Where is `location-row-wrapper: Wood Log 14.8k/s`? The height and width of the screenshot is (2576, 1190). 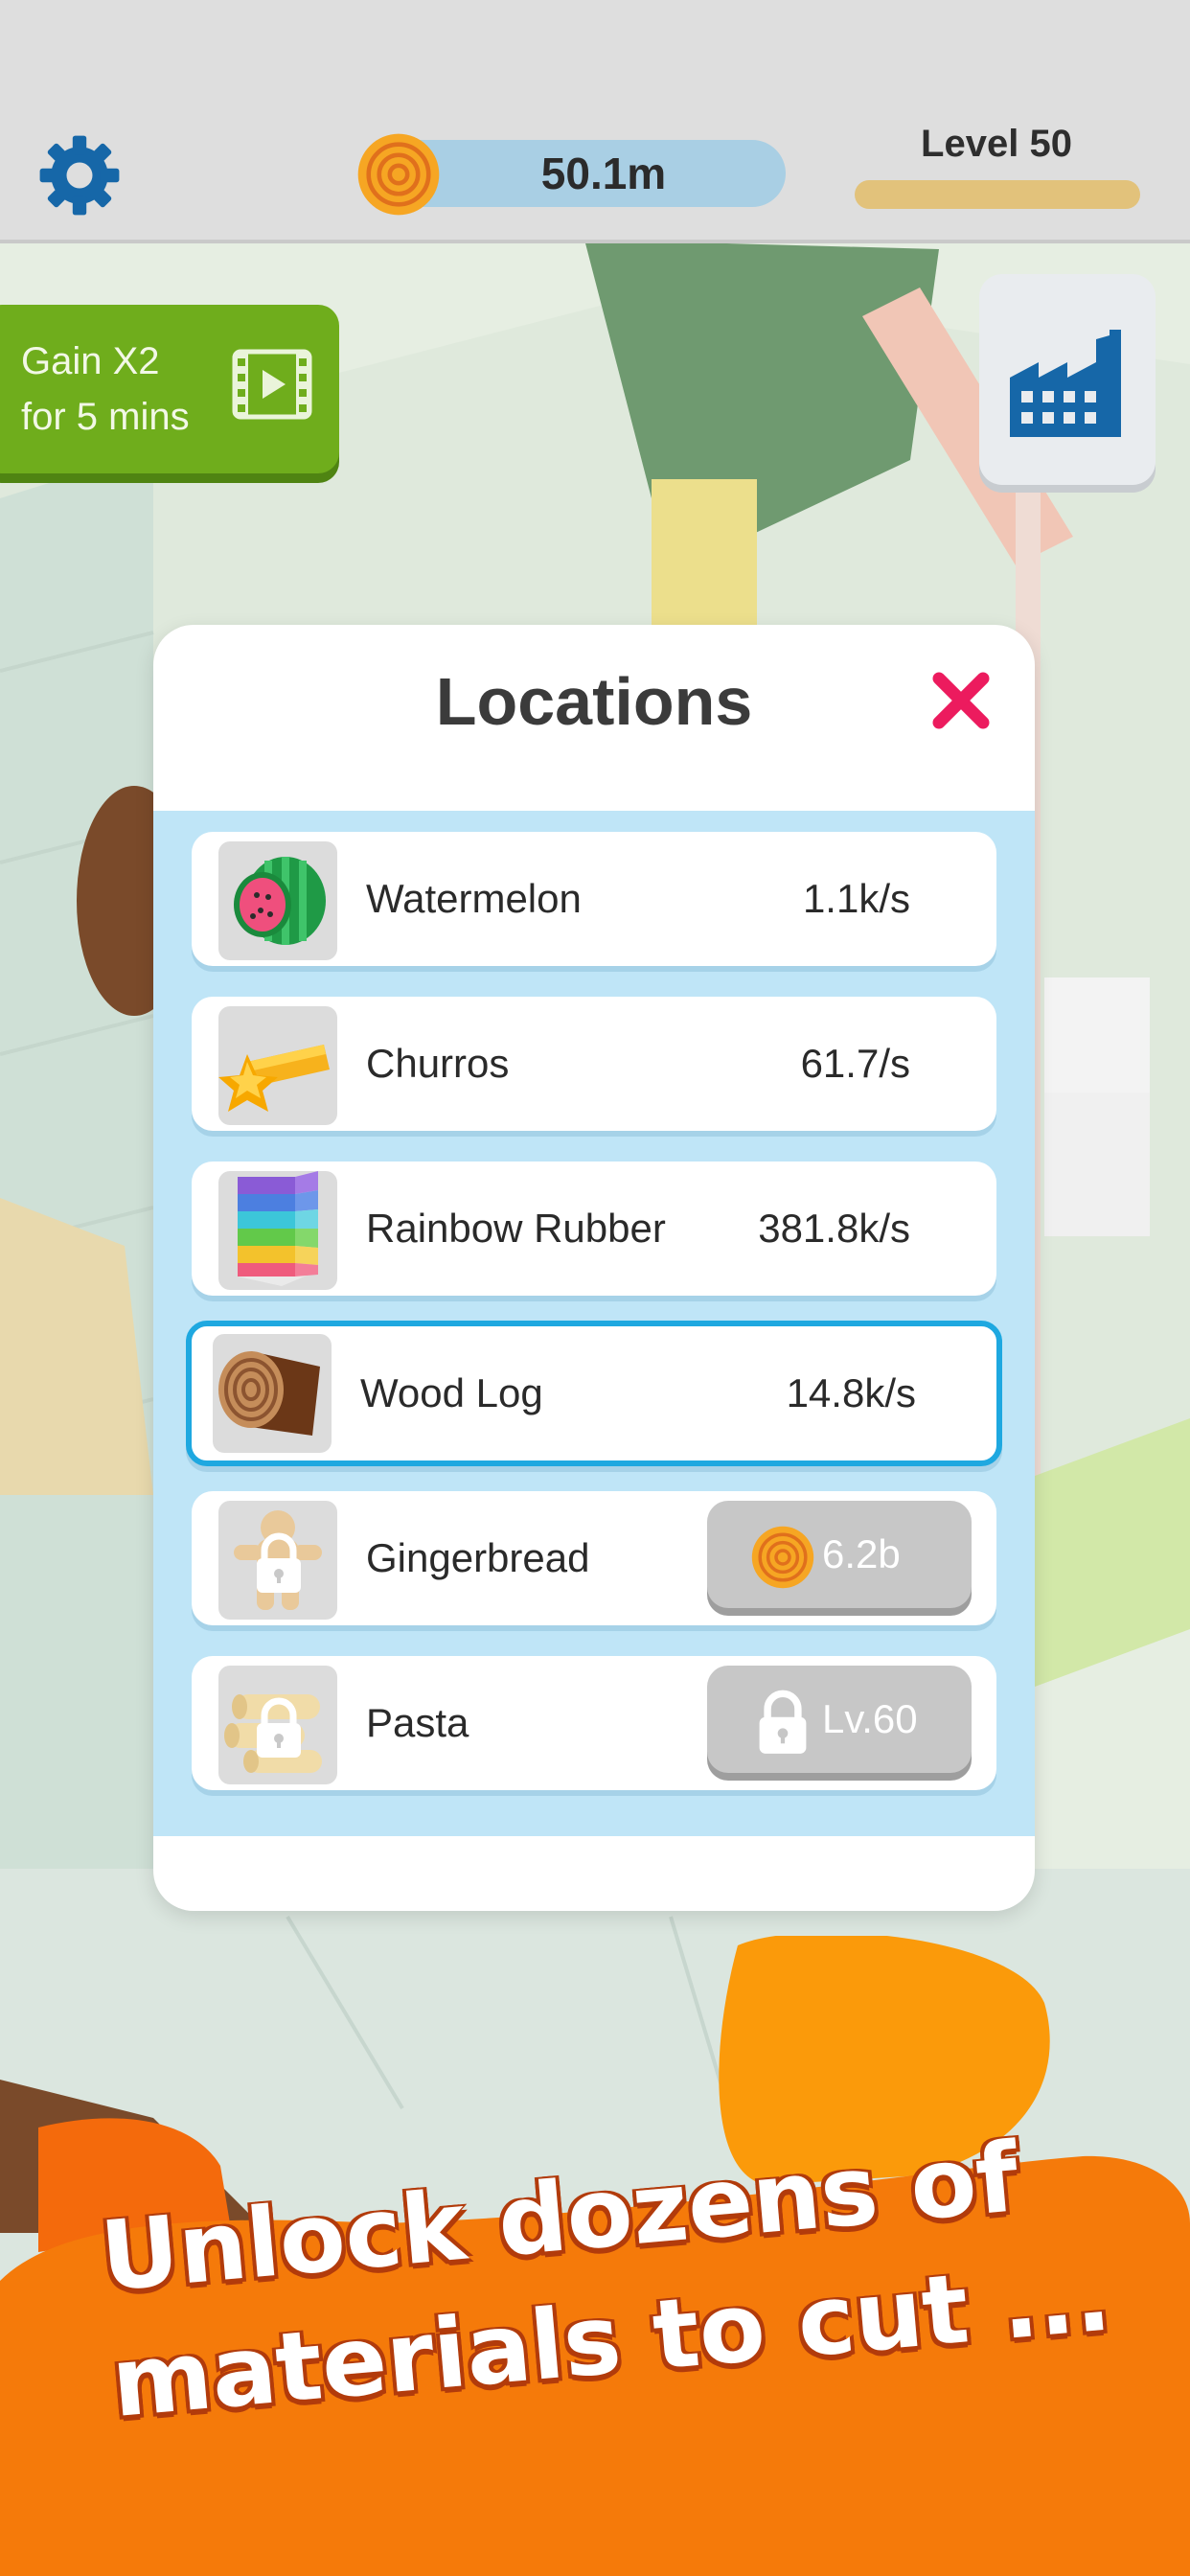
location-row-wrapper: Wood Log 14.8k/s is located at coordinates (594, 1393).